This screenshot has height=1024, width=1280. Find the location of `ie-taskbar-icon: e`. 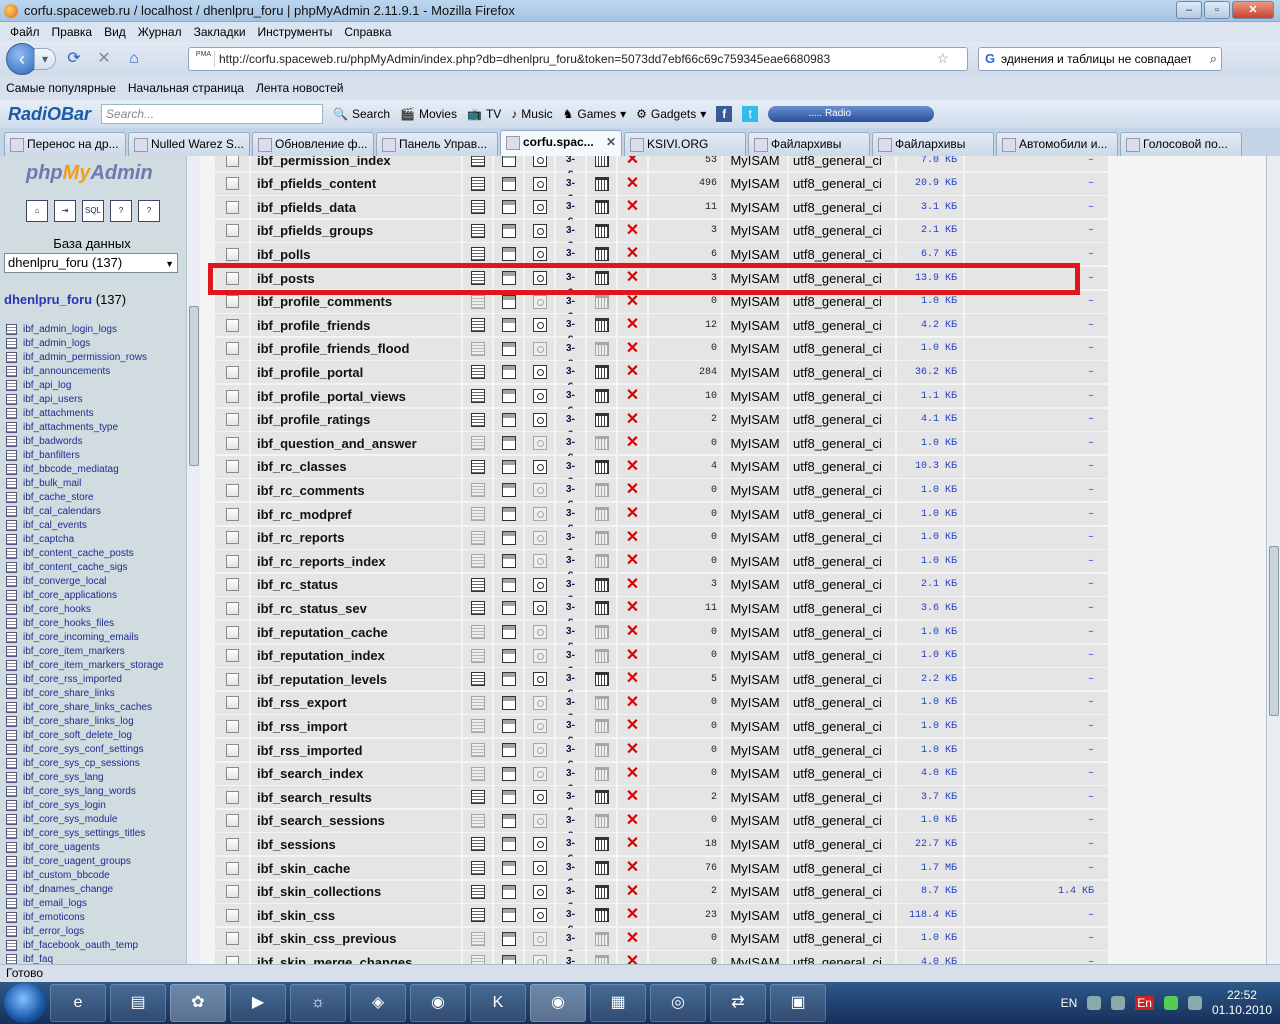

ie-taskbar-icon: e is located at coordinates (78, 1003).